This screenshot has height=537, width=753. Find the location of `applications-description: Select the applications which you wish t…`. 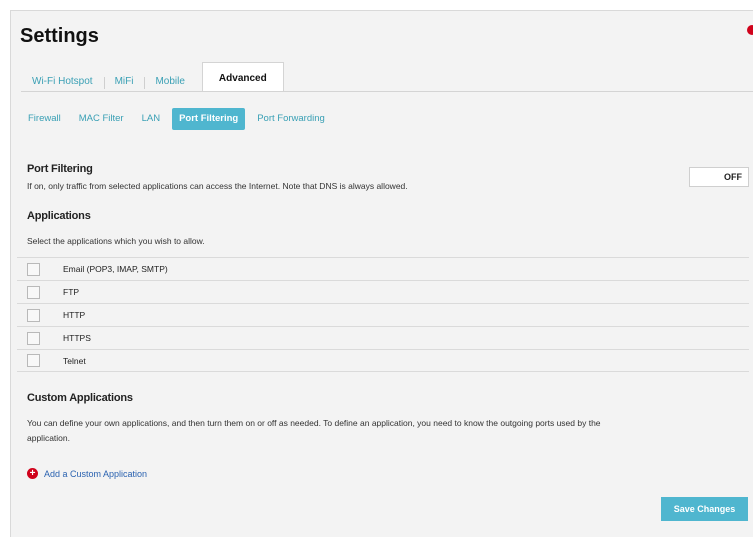

applications-description: Select the applications which you wish t… is located at coordinates (116, 241).